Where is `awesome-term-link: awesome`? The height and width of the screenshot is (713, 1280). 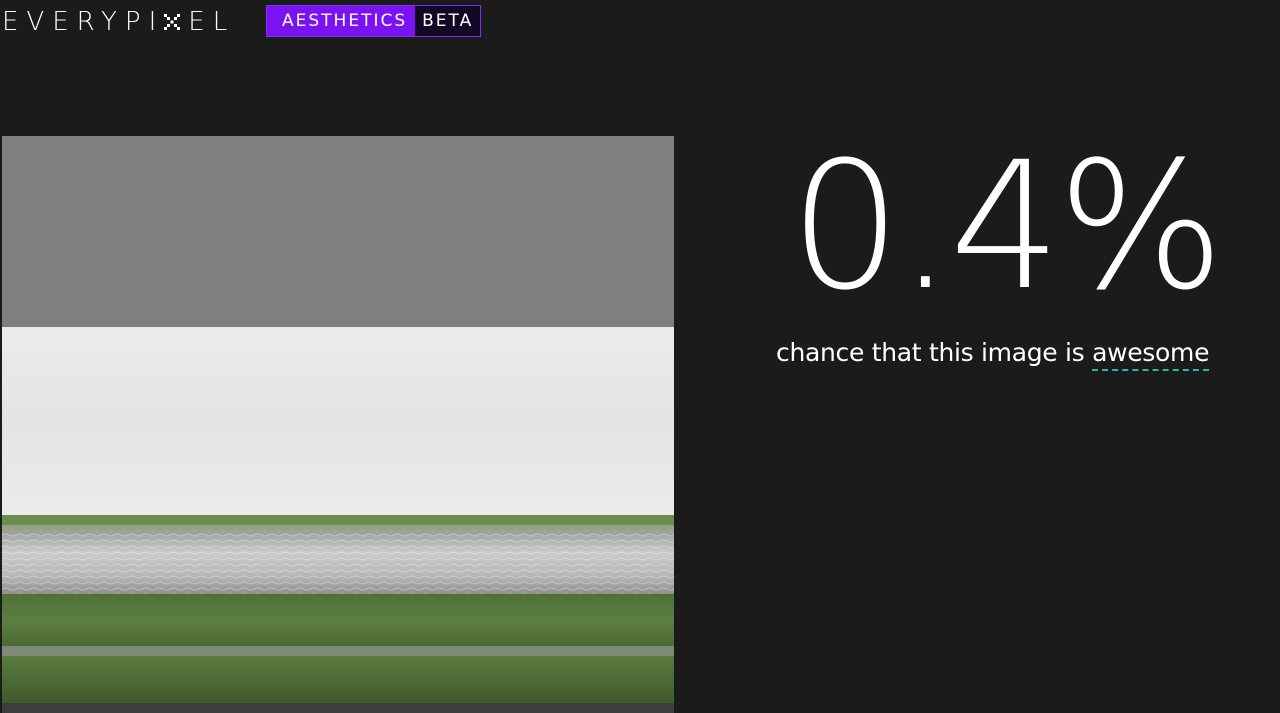 awesome-term-link: awesome is located at coordinates (1150, 354).